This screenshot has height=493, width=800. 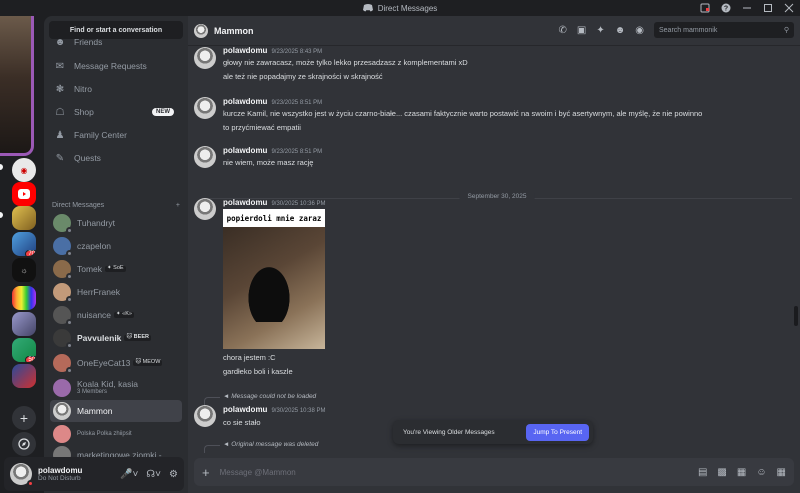 I want to click on gift-icon: ▤, so click(x=702, y=472).